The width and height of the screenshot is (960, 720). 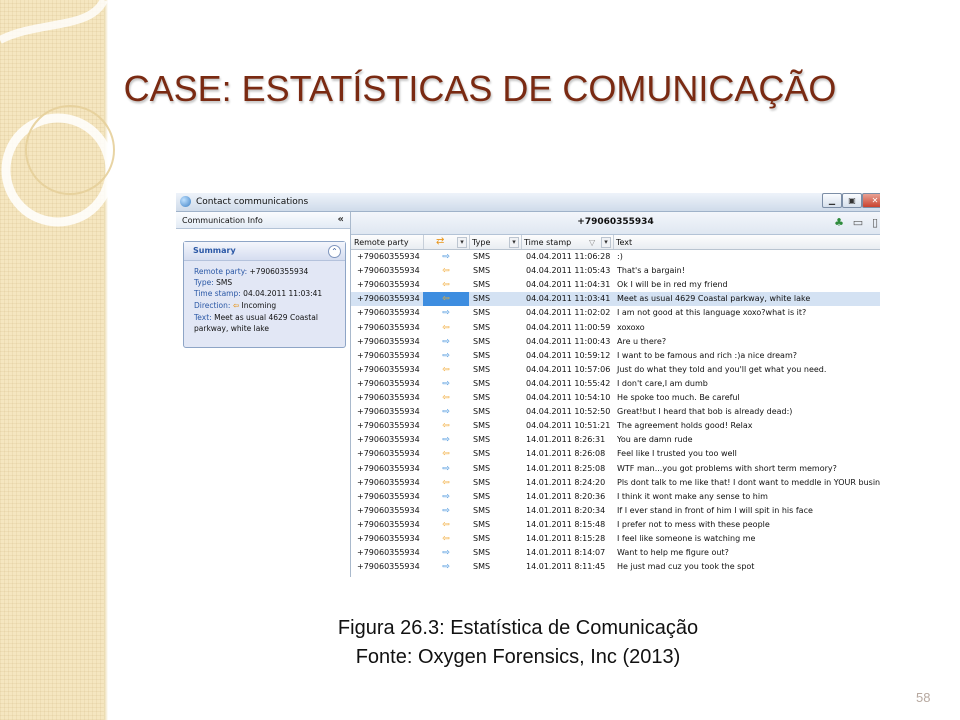 What do you see at coordinates (264, 251) in the screenshot?
I see `summary-header: Summary ⌃` at bounding box center [264, 251].